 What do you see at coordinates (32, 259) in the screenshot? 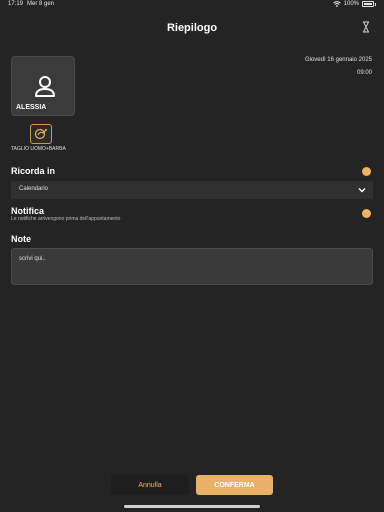
I see `notes-placeholder: scrivi qui..` at bounding box center [32, 259].